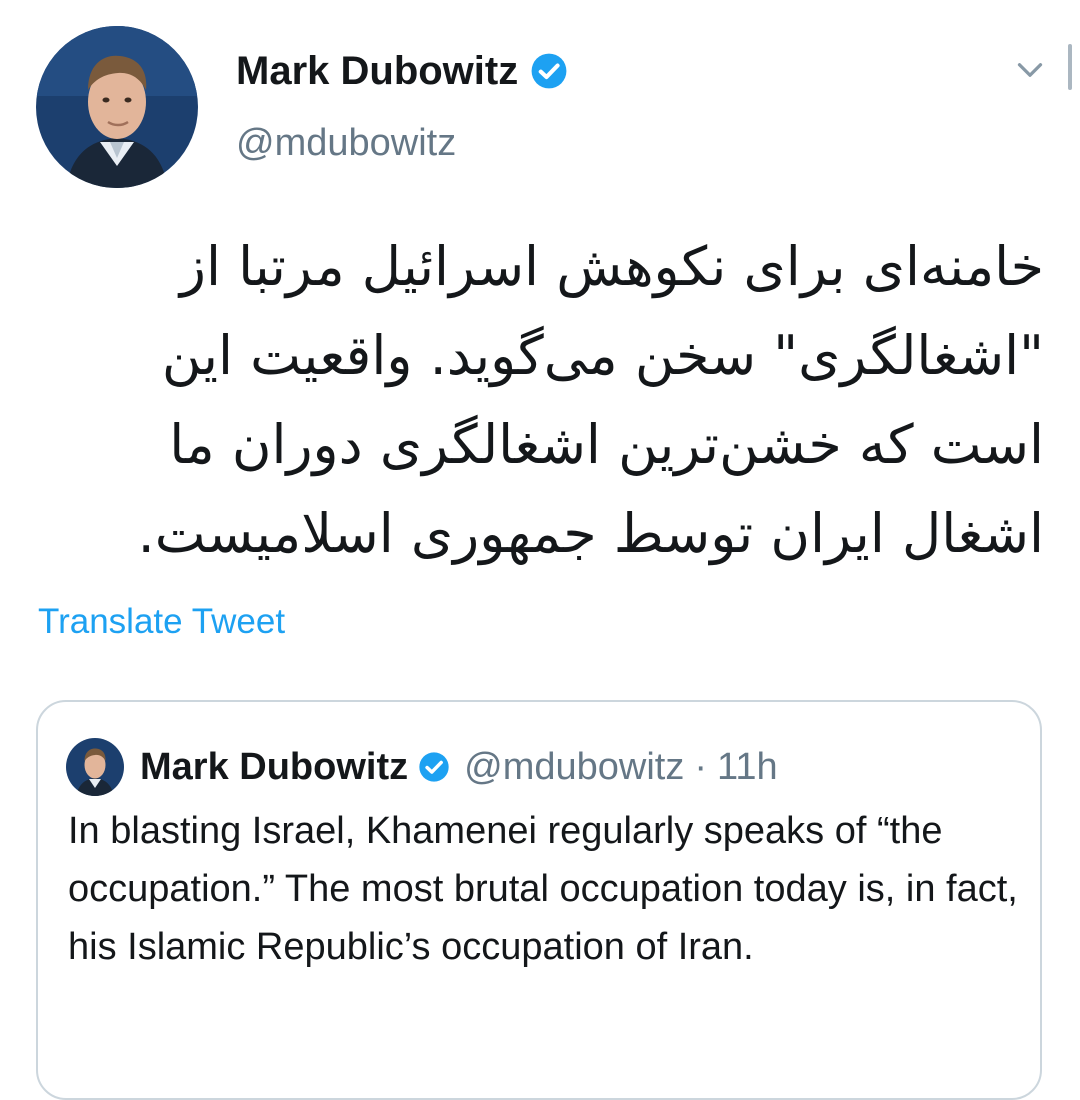 The image size is (1080, 1100). What do you see at coordinates (1070, 67) in the screenshot?
I see `scroll-indicator` at bounding box center [1070, 67].